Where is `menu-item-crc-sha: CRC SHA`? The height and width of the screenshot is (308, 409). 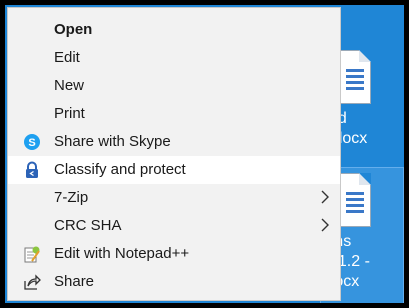 menu-item-crc-sha: CRC SHA is located at coordinates (174, 226).